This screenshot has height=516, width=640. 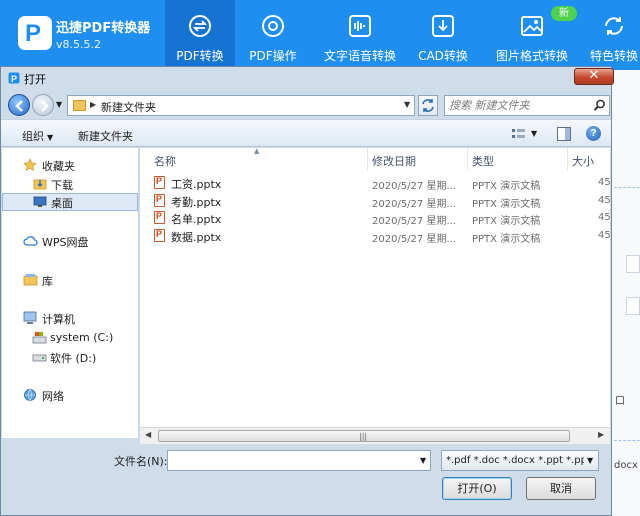 I want to click on history-dropdown-icon: ▼, so click(x=59, y=104).